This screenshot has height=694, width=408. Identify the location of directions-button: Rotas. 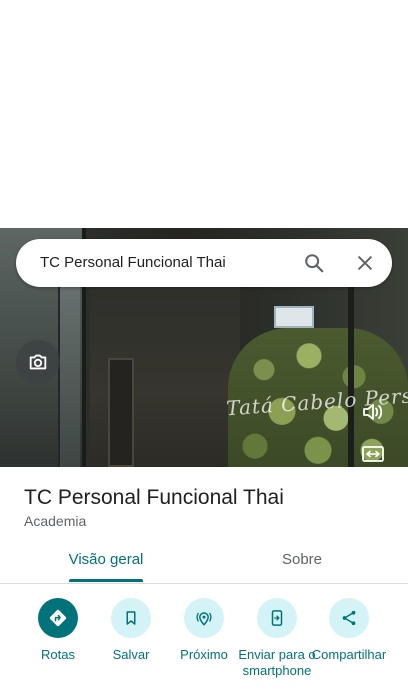
(58, 630).